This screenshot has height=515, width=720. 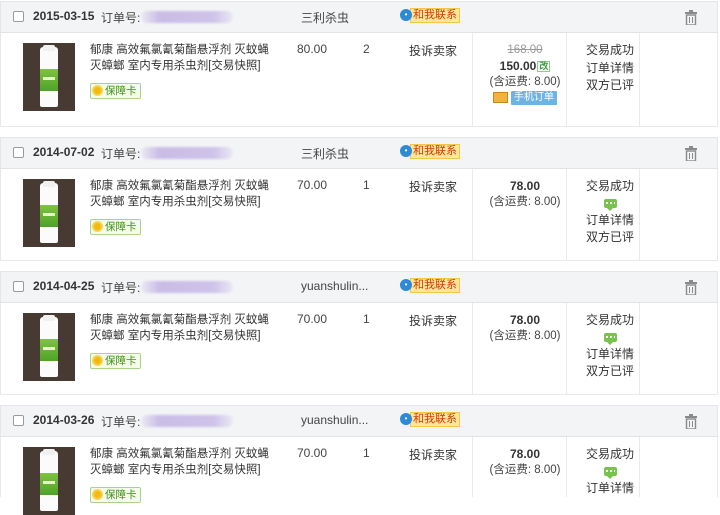 I want to click on paid-total: 150.00 改, so click(x=525, y=66).